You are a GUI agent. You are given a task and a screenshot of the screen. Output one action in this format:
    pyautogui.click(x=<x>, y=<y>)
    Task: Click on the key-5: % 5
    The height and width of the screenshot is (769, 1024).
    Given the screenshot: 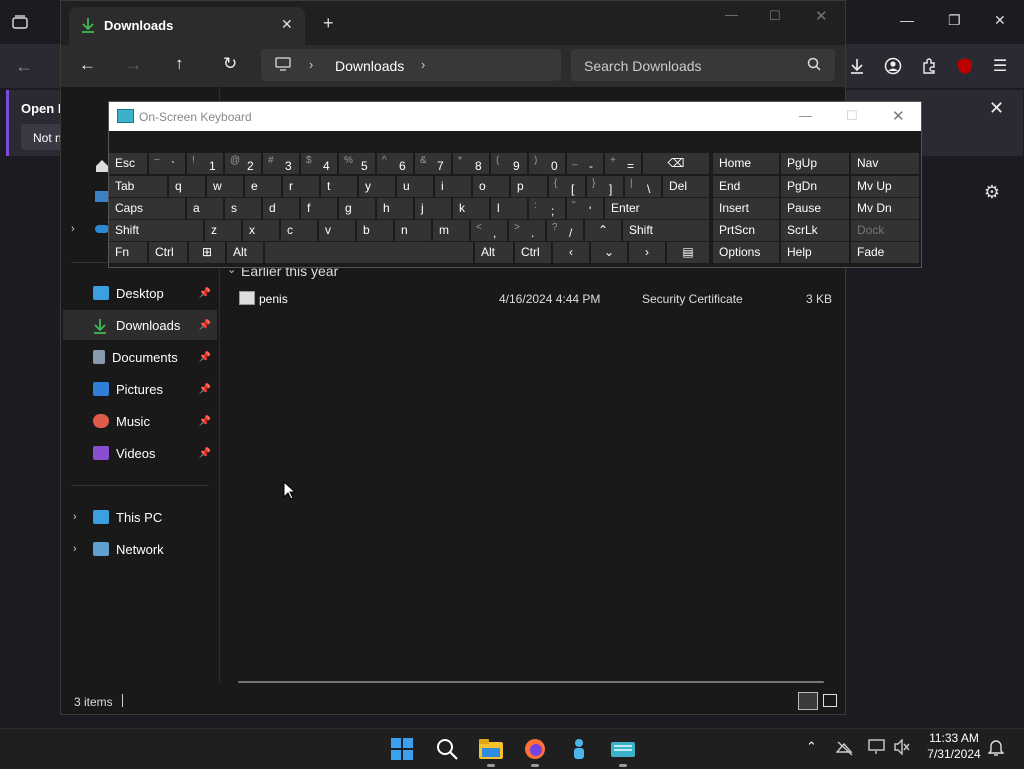 What is the action you would take?
    pyautogui.click(x=357, y=163)
    